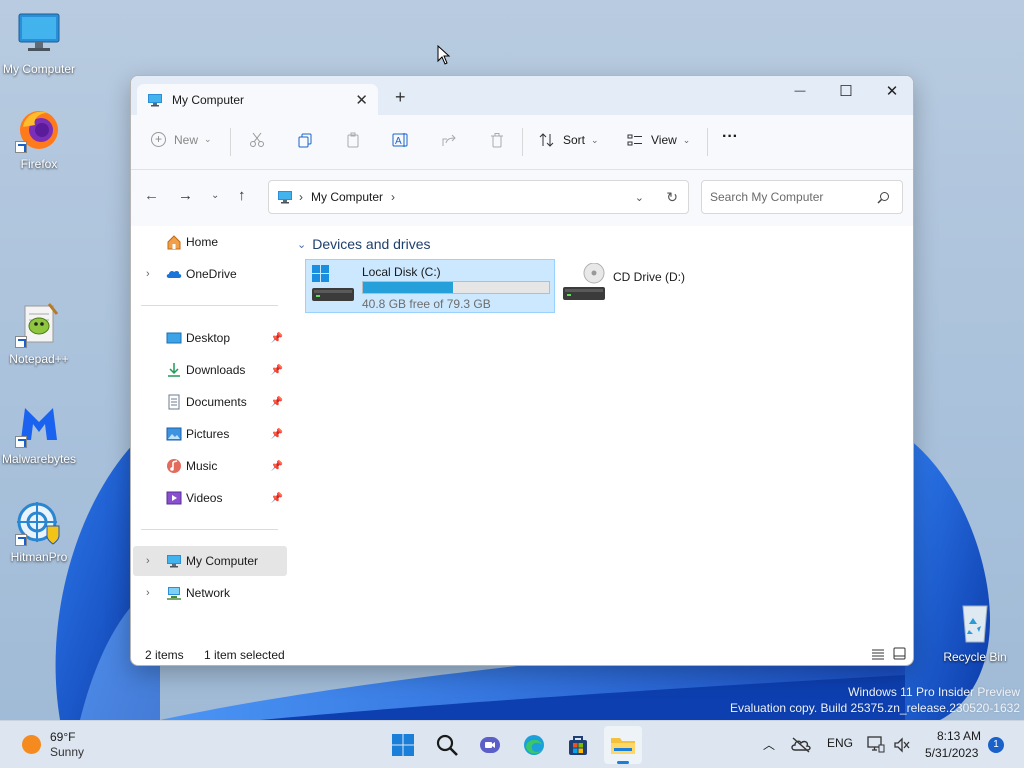 The image size is (1024, 768). I want to click on show-hidden-icons-chevron: ︿, so click(769, 744).